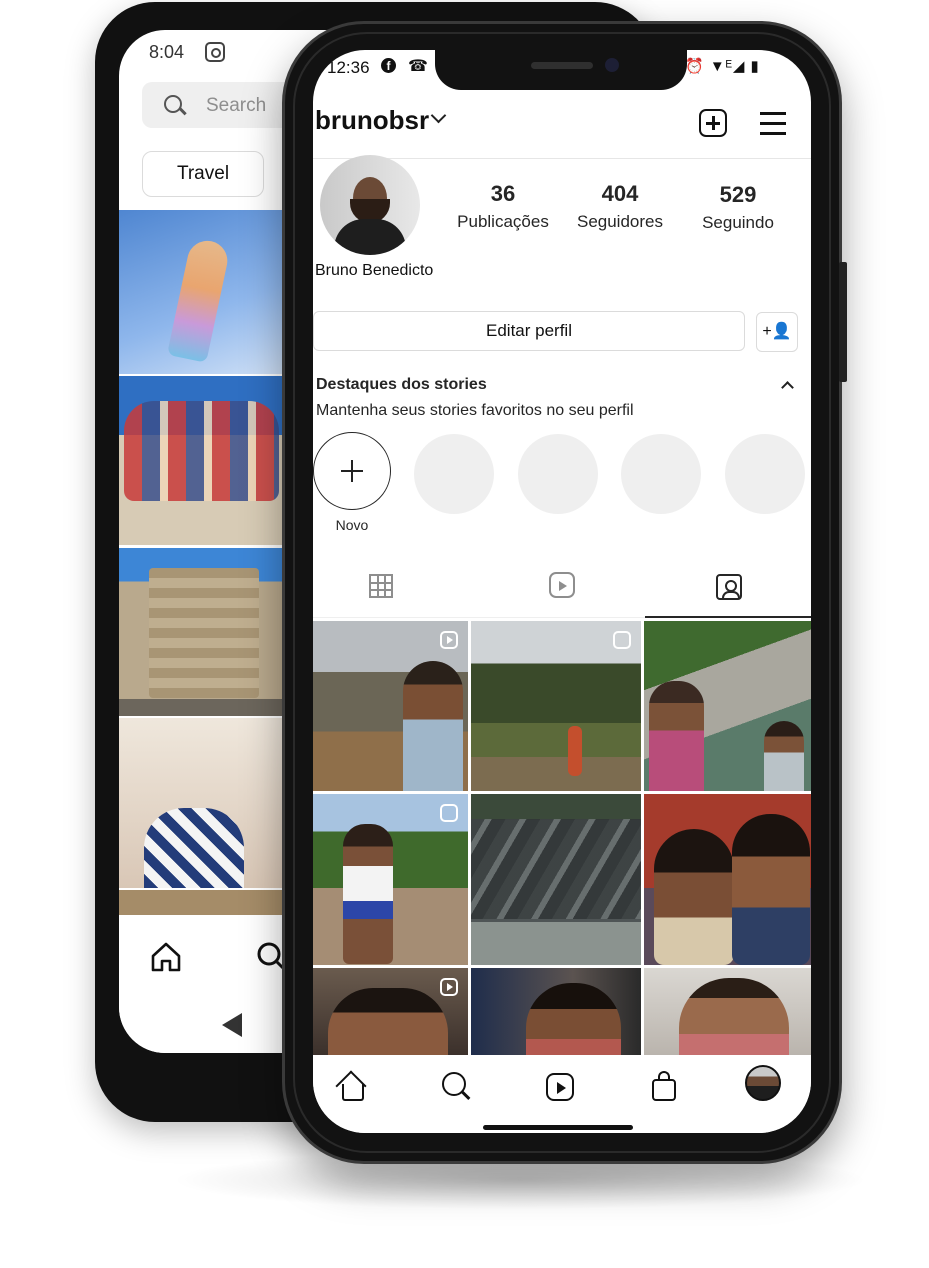 This screenshot has height=1268, width=929. Describe the element at coordinates (529, 331) in the screenshot. I see `edit-profile-button: Editar perfil` at that location.